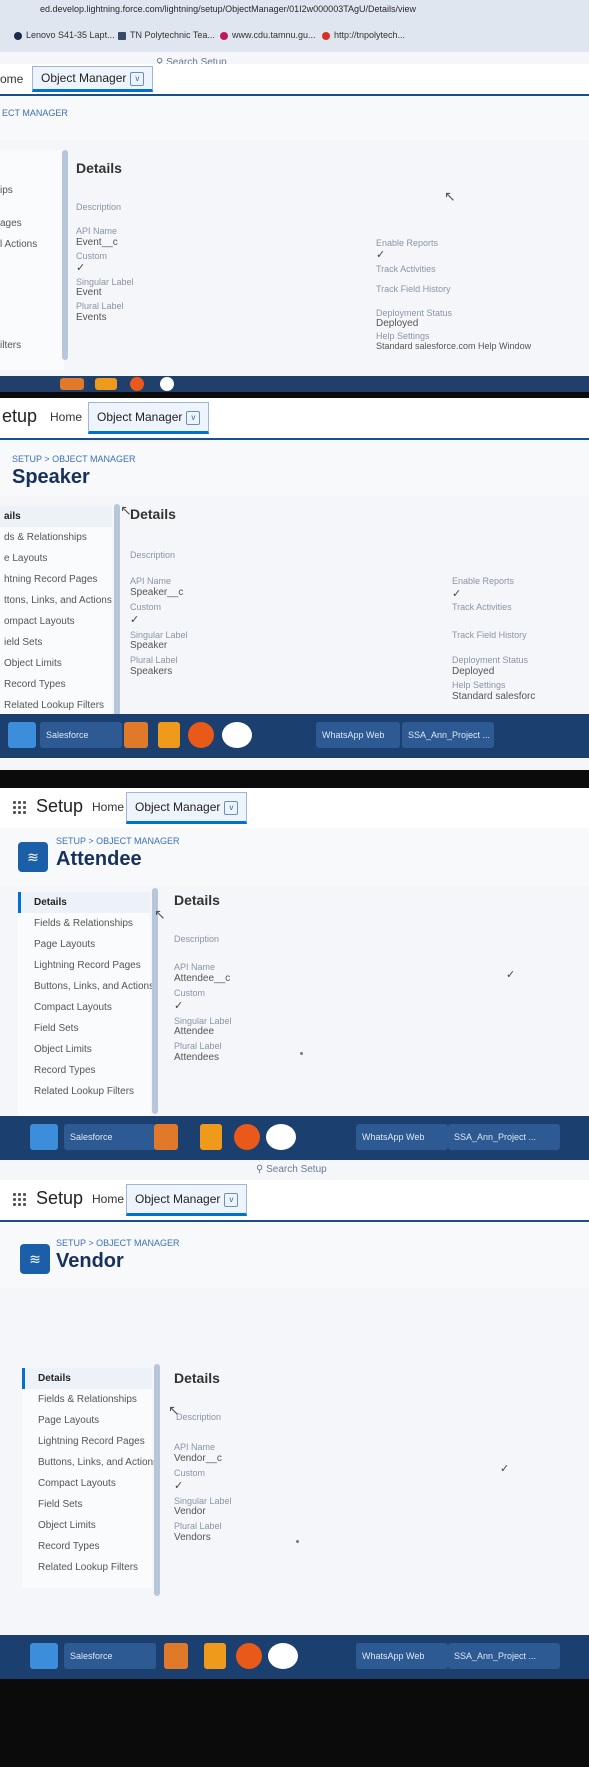  What do you see at coordinates (294, 857) in the screenshot?
I see `object-header: ≋ SETUP > OBJECT MANAGER Attendee` at bounding box center [294, 857].